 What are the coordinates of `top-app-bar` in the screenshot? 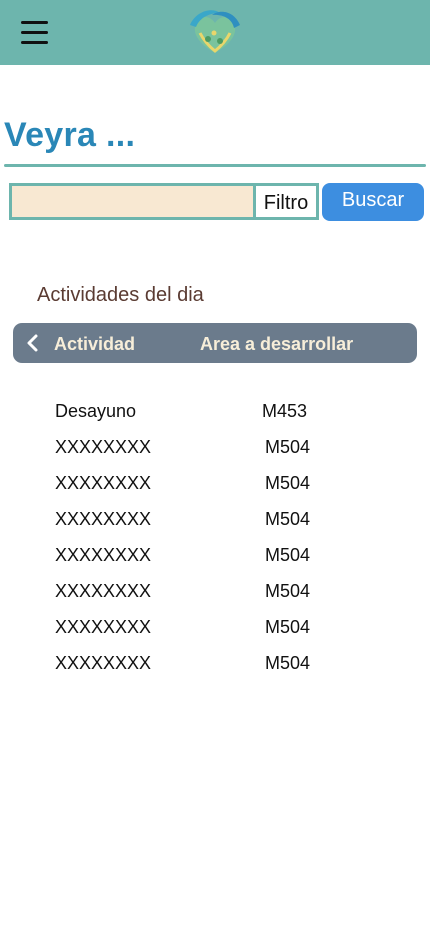 It's located at (215, 32).